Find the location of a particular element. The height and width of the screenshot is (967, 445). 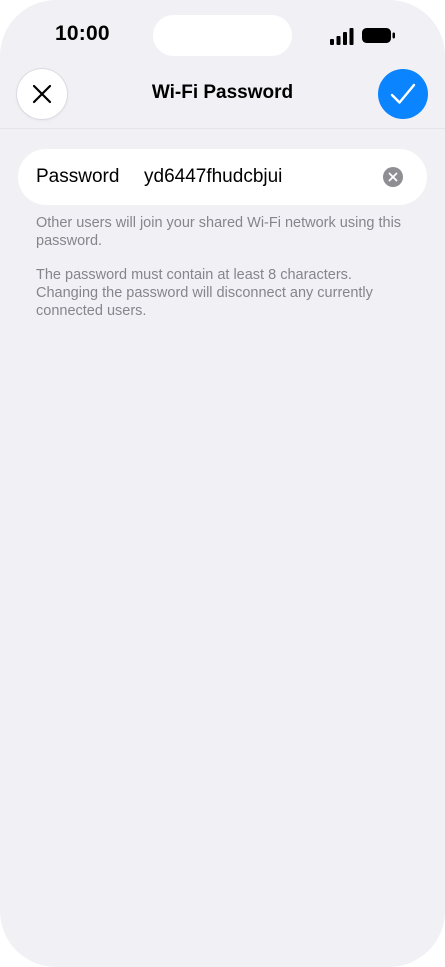

password-label: Password is located at coordinates (78, 176).